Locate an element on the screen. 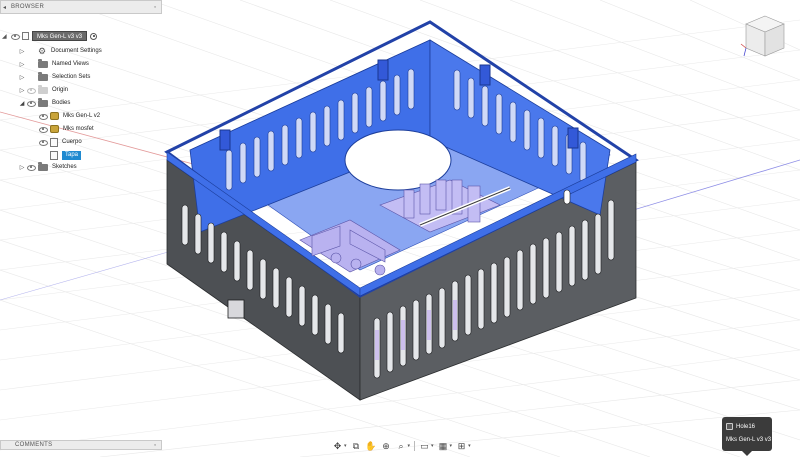  fit-icon: ⌕ is located at coordinates (401, 446).